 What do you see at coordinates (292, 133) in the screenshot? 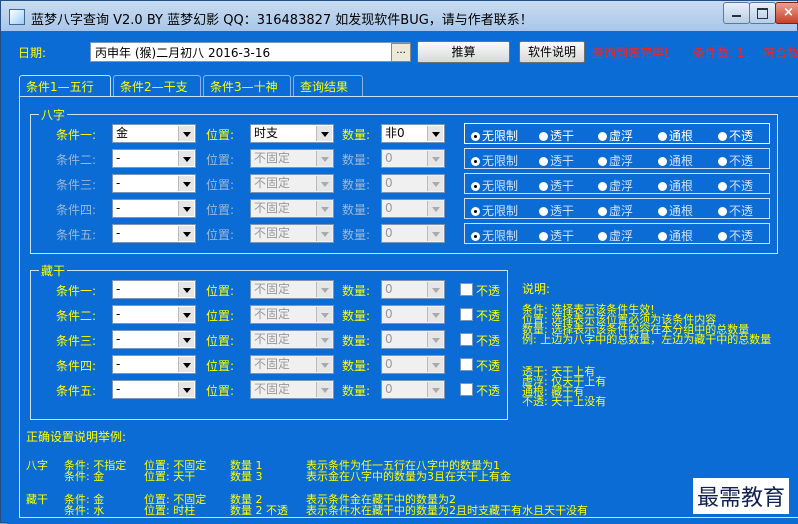
I see `bazi-position-select: 时支` at bounding box center [292, 133].